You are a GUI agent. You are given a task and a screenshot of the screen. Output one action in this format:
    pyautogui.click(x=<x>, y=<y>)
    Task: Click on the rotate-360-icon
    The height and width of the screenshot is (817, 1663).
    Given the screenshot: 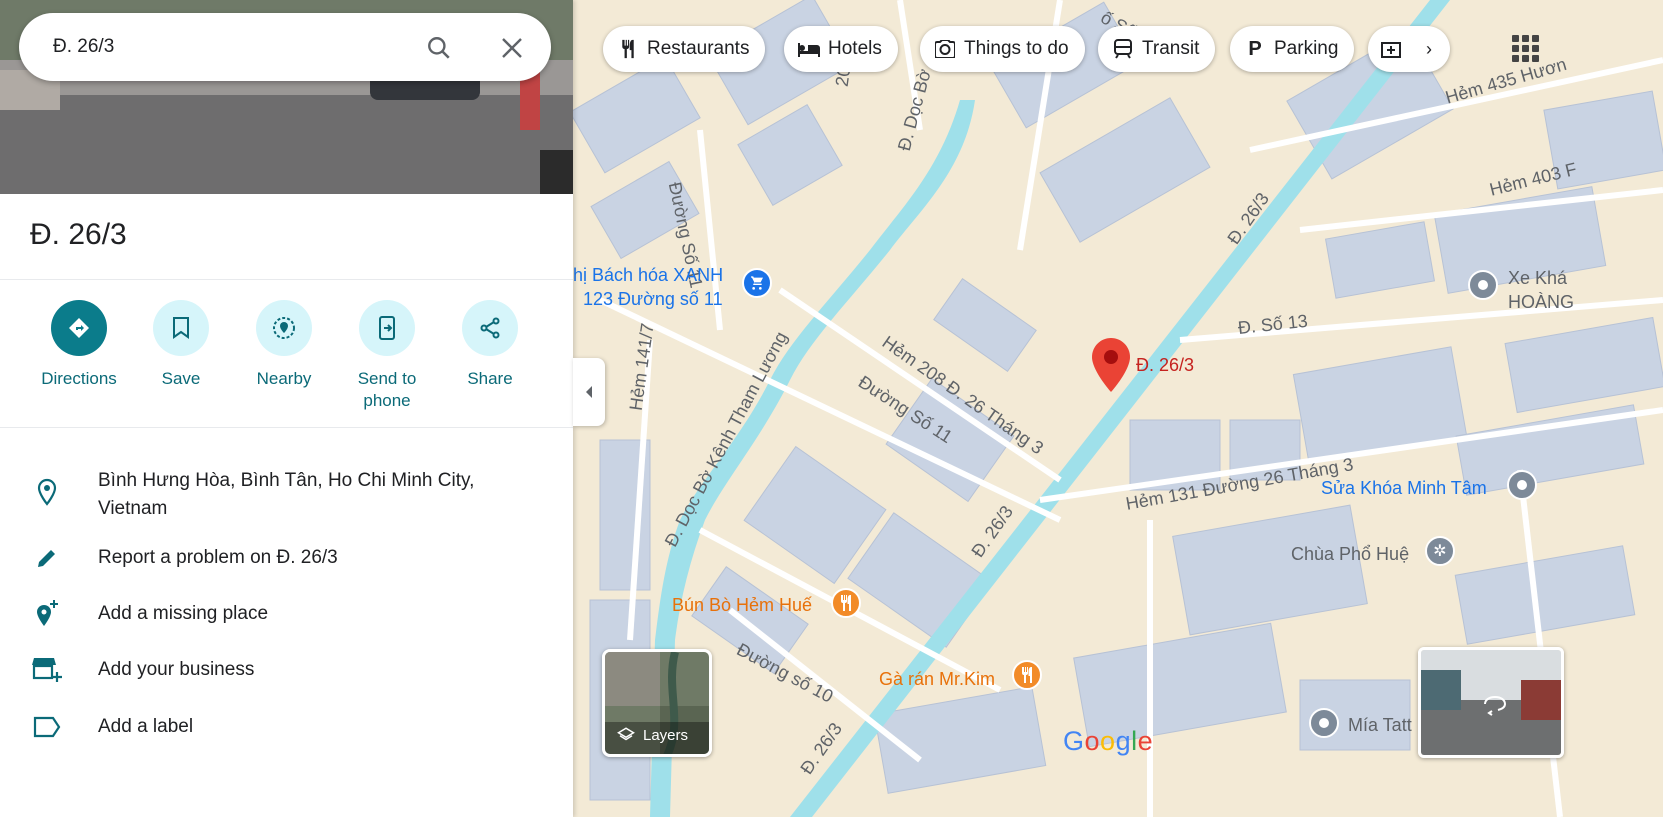 What is the action you would take?
    pyautogui.click(x=1495, y=704)
    